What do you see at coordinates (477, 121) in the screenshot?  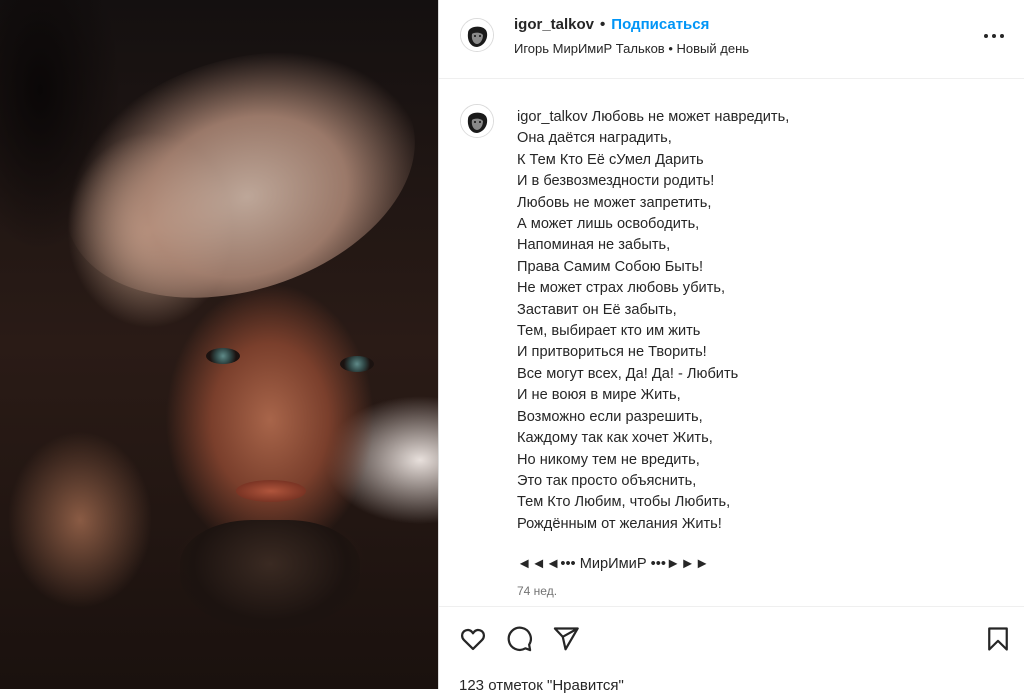 I see `caption-avatar` at bounding box center [477, 121].